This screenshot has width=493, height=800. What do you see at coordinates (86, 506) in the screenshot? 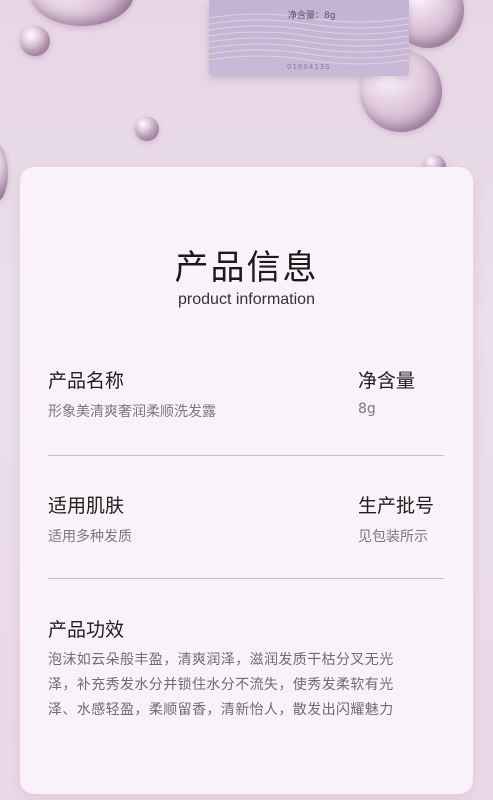
I see `suitable-hair-label: 适用肌肤` at bounding box center [86, 506].